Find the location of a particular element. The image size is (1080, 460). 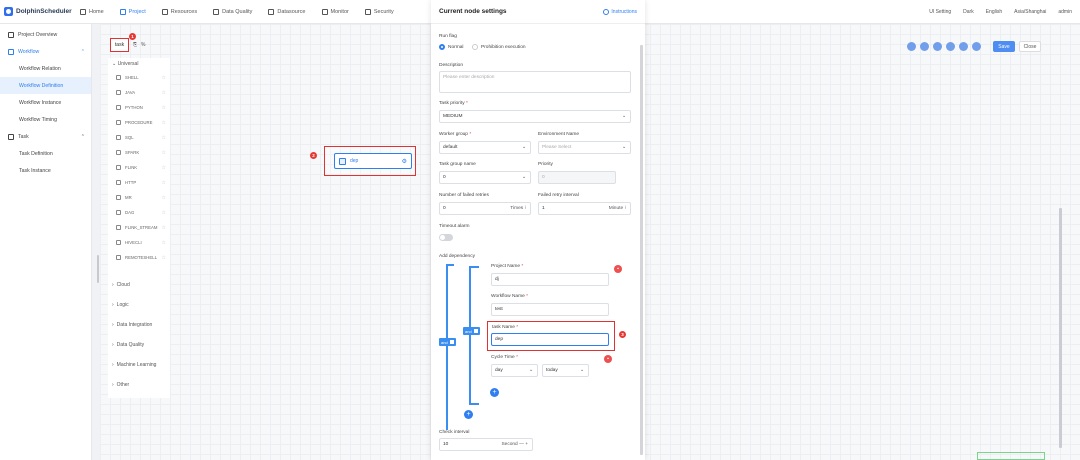

delete-dependency-item-button: ▪ is located at coordinates (608, 359).